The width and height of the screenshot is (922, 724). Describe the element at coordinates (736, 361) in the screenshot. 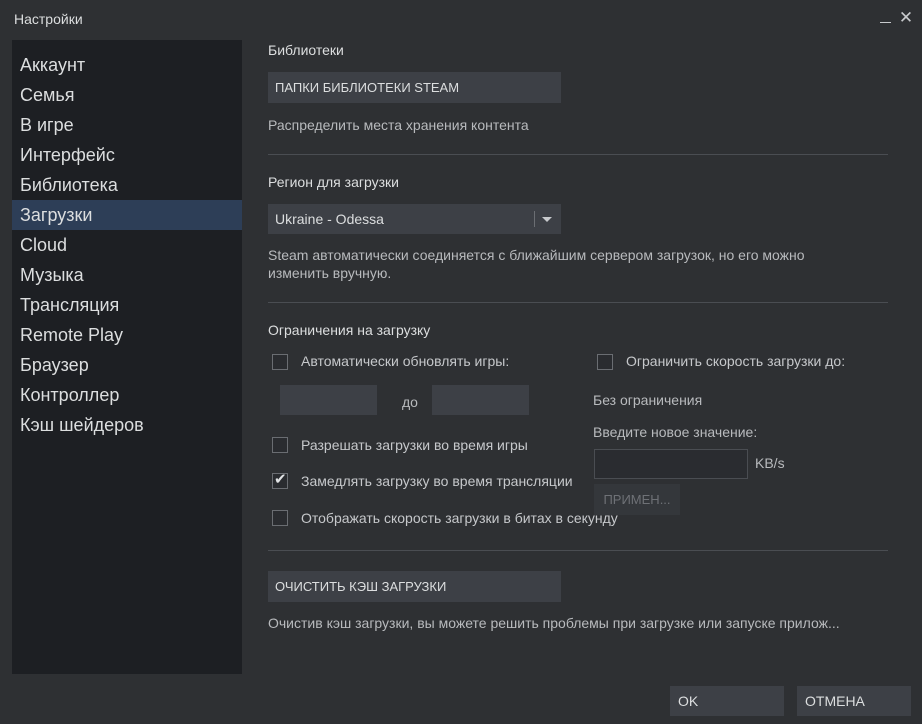

I see `limit-bandwidth-label: Ограничить скорость загрузки до:` at that location.